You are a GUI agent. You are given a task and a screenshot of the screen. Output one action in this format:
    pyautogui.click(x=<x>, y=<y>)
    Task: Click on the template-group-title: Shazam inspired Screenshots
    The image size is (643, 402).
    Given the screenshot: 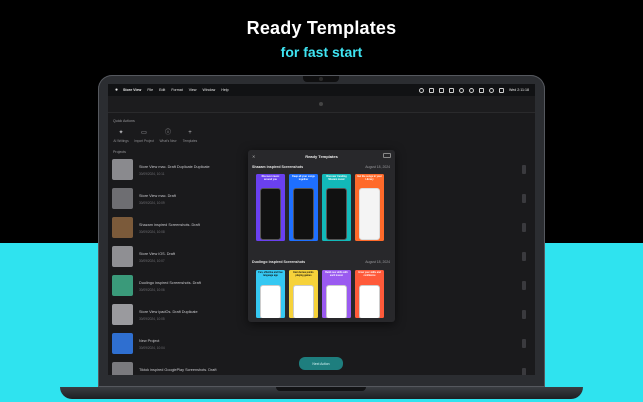 What is the action you would take?
    pyautogui.click(x=278, y=167)
    